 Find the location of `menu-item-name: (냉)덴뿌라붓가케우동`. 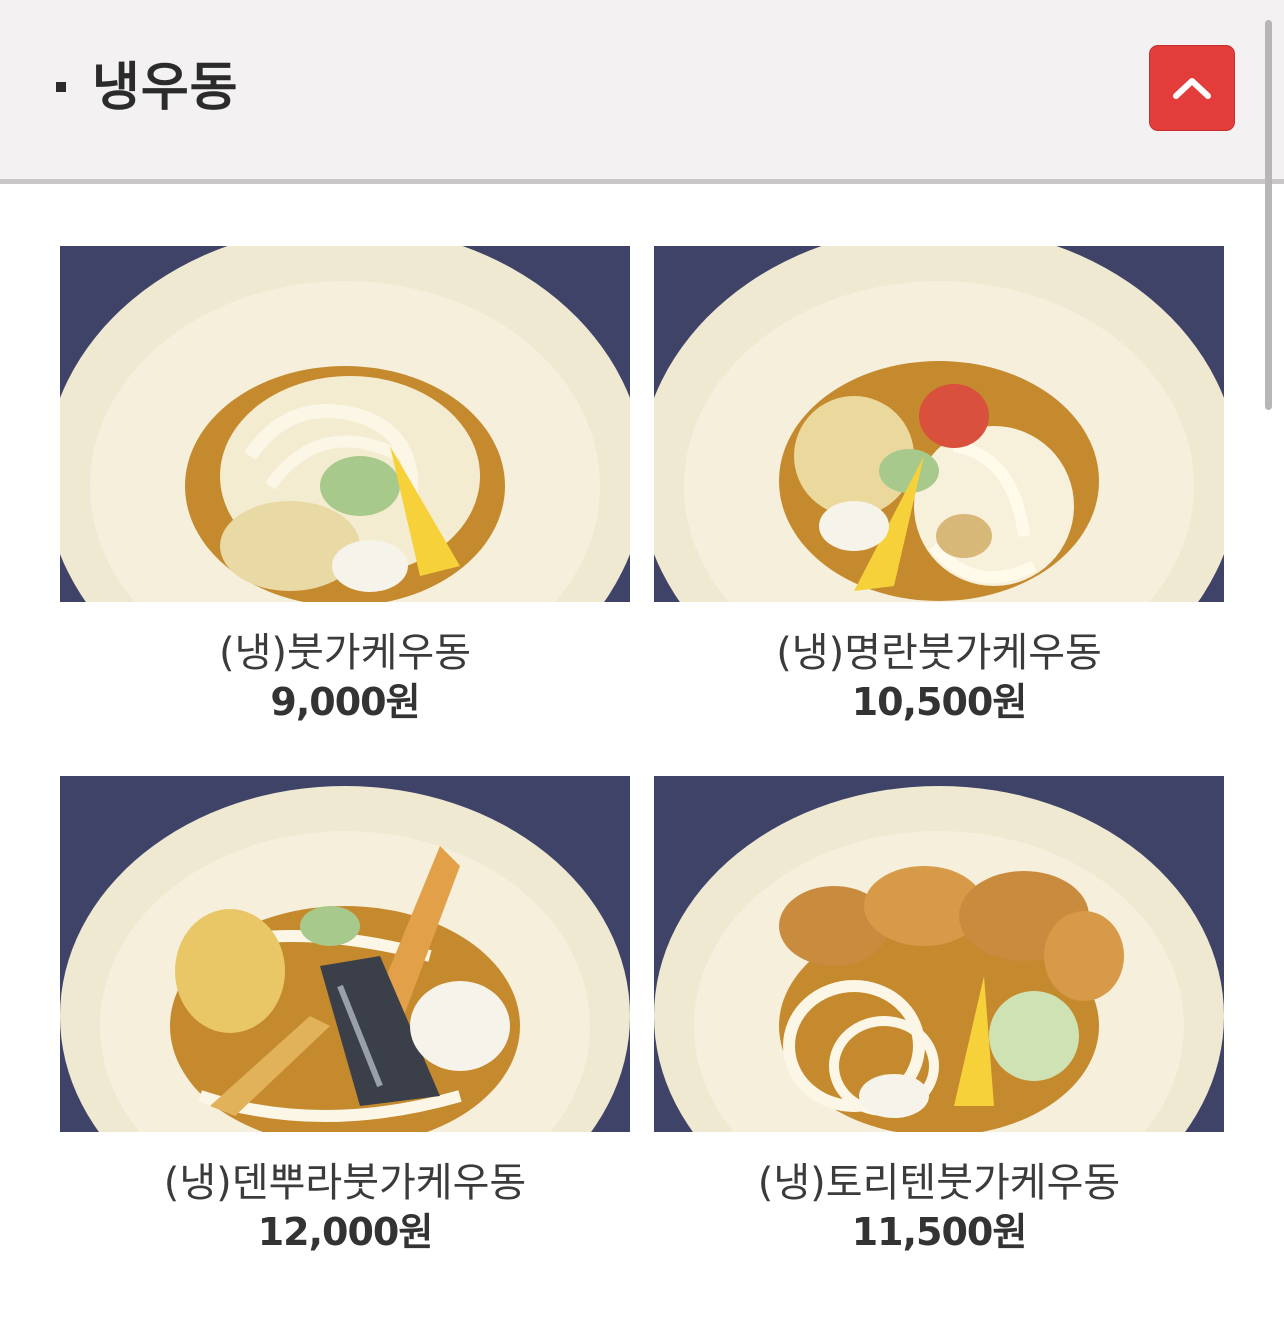

menu-item-name: (냉)덴뿌라붓가케우동 is located at coordinates (345, 1183).